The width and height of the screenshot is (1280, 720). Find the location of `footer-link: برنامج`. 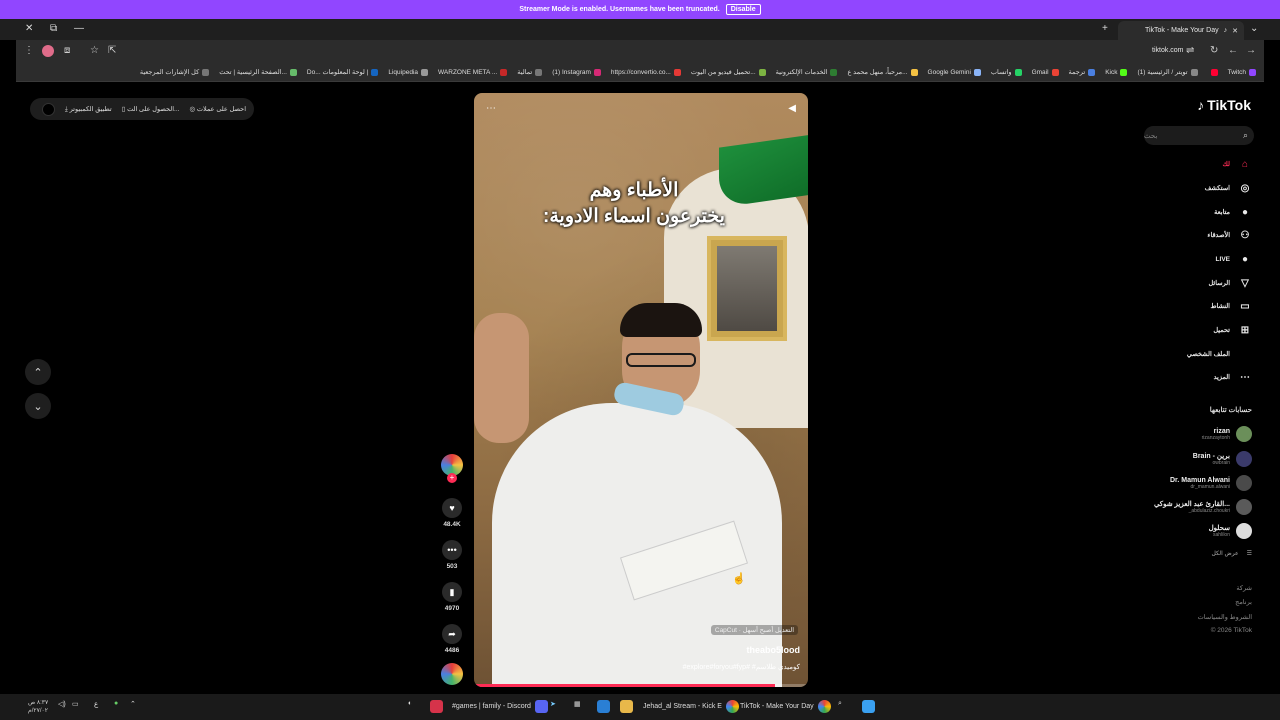

footer-link: برنامج is located at coordinates (1243, 602).